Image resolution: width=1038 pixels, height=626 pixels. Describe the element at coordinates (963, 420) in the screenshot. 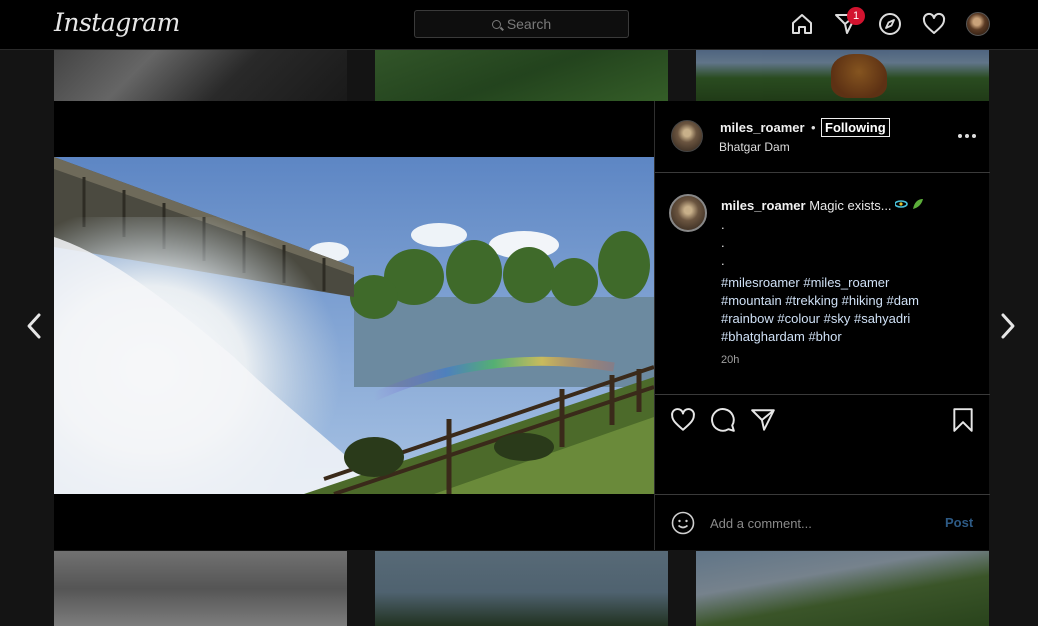

I see `save-icon` at that location.